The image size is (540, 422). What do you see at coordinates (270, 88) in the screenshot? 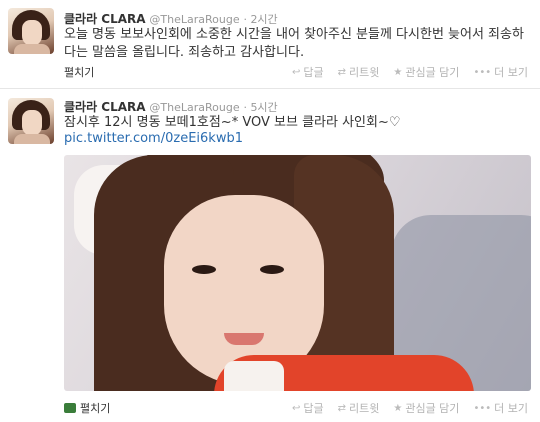
I see `divider` at bounding box center [270, 88].